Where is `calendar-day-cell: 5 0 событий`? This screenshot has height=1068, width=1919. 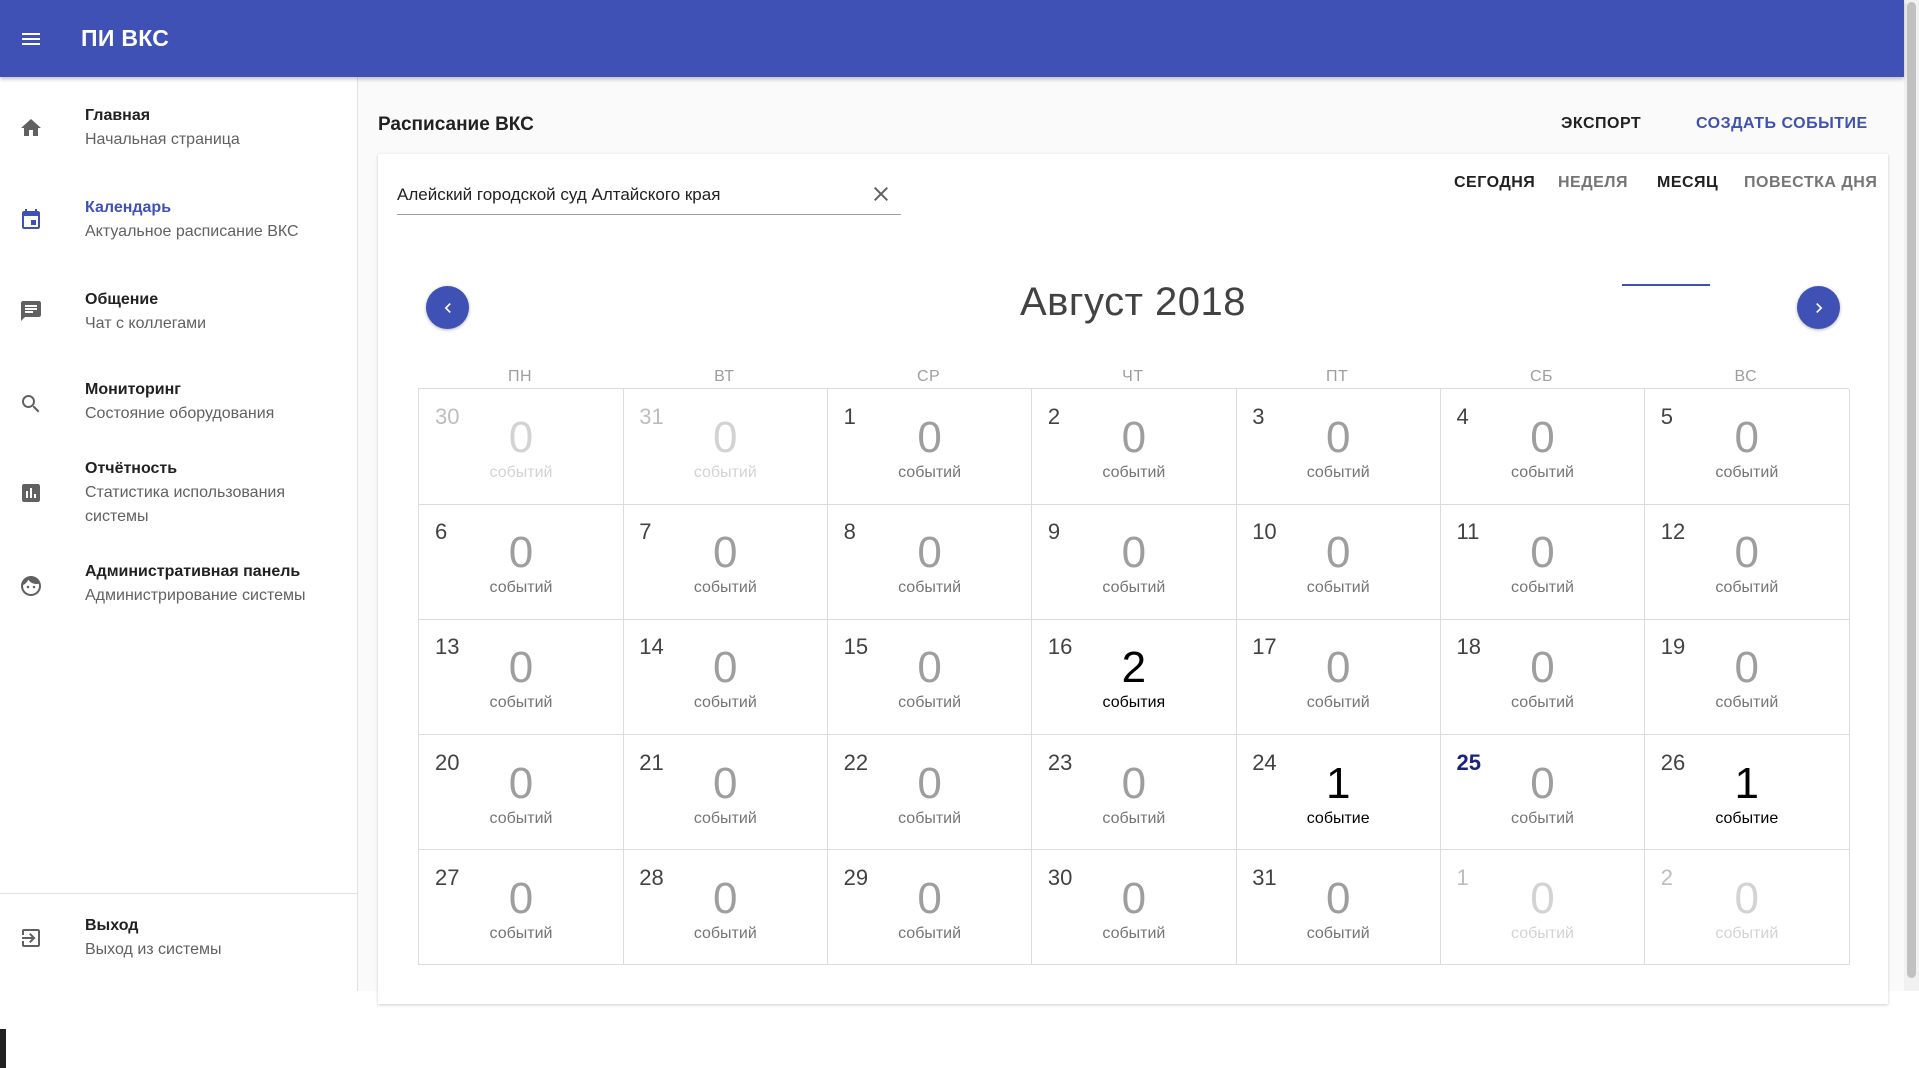
calendar-day-cell: 5 0 событий is located at coordinates (1747, 447).